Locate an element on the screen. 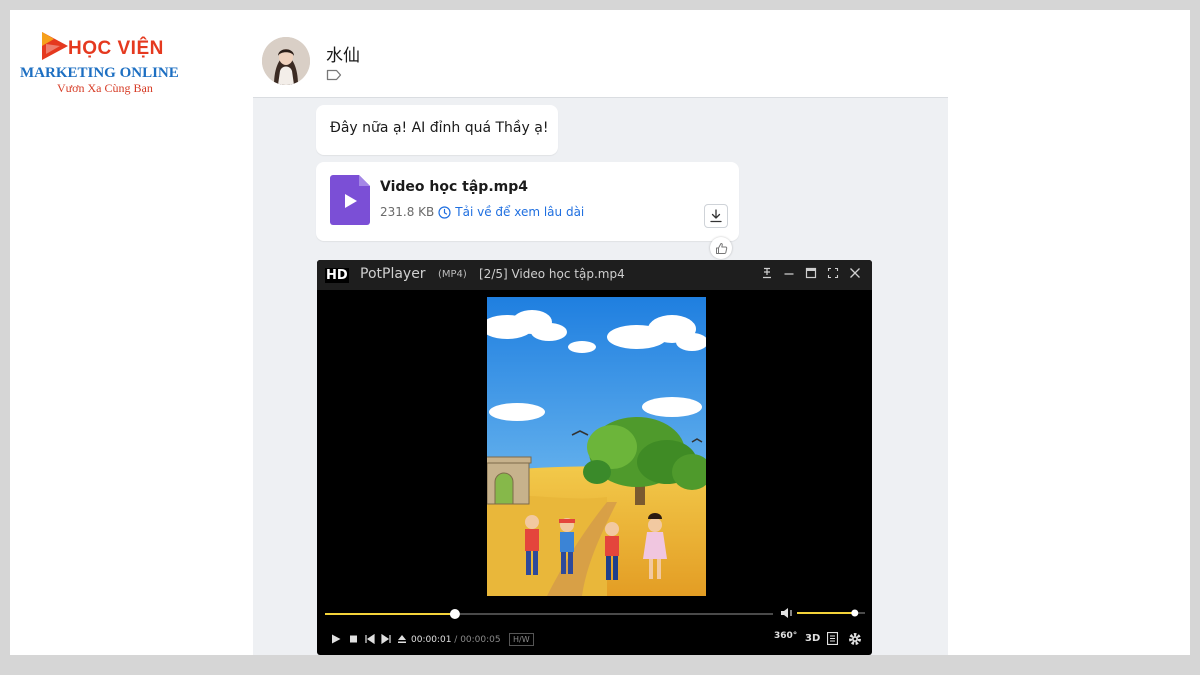  maximize-icon is located at coordinates (811, 273).